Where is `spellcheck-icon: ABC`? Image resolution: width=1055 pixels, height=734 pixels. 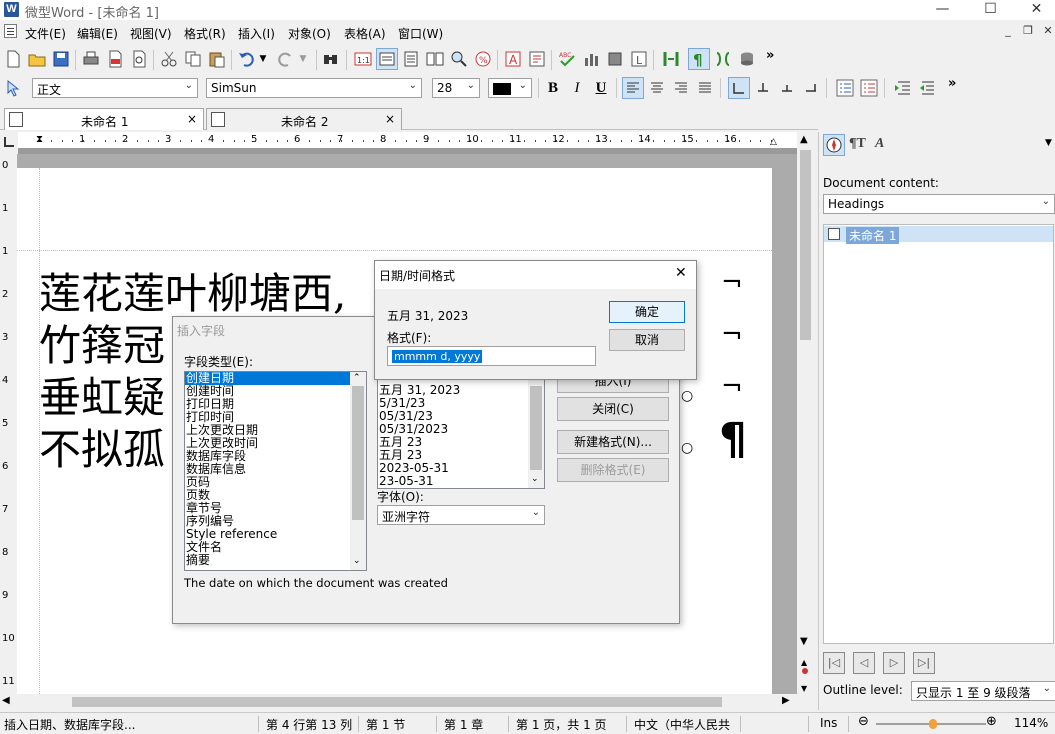
spellcheck-icon: ABC is located at coordinates (567, 59).